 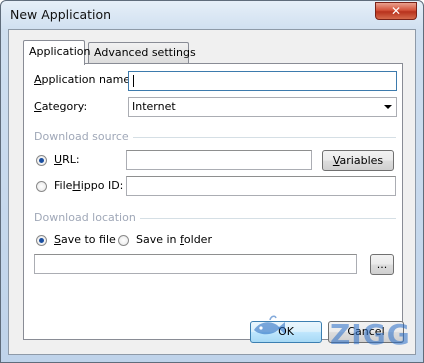 What do you see at coordinates (123, 240) in the screenshot?
I see `save-in-folder-radio` at bounding box center [123, 240].